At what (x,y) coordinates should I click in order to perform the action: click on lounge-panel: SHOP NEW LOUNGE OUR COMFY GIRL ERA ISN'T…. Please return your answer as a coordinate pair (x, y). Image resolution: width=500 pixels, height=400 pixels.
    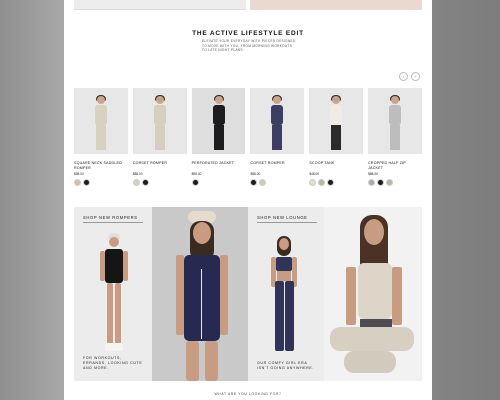
    Looking at the image, I should click on (286, 294).